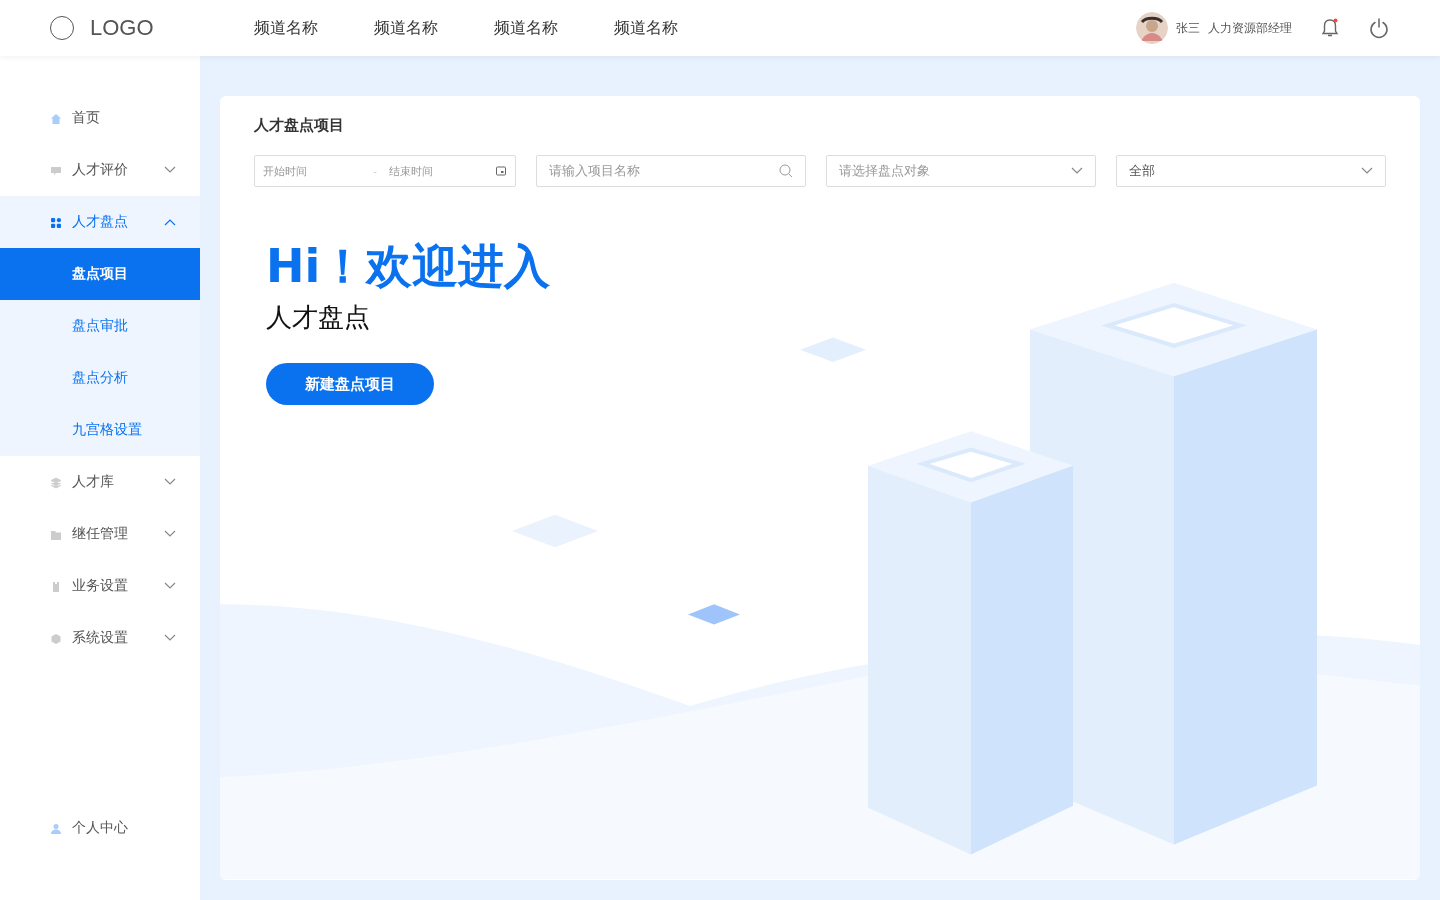  Describe the element at coordinates (100, 274) in the screenshot. I see `submenu-item: 盘点项目` at that location.